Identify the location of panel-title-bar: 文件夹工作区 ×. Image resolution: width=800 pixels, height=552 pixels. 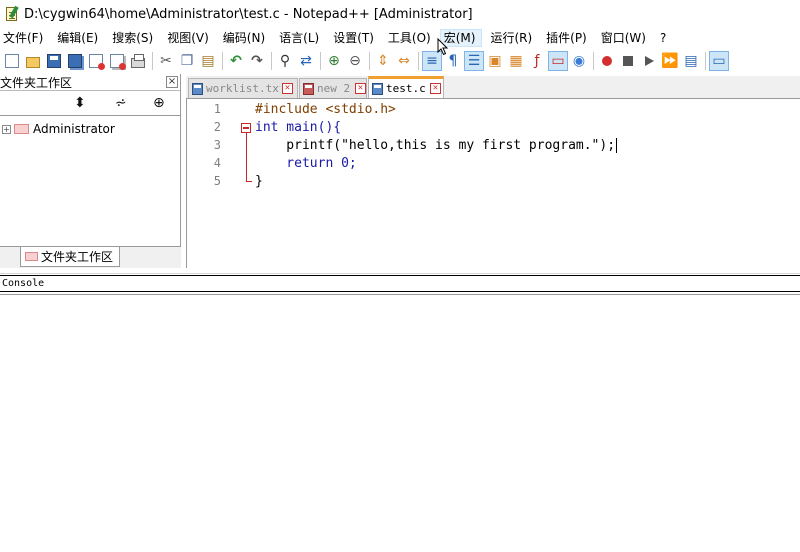
(90, 82).